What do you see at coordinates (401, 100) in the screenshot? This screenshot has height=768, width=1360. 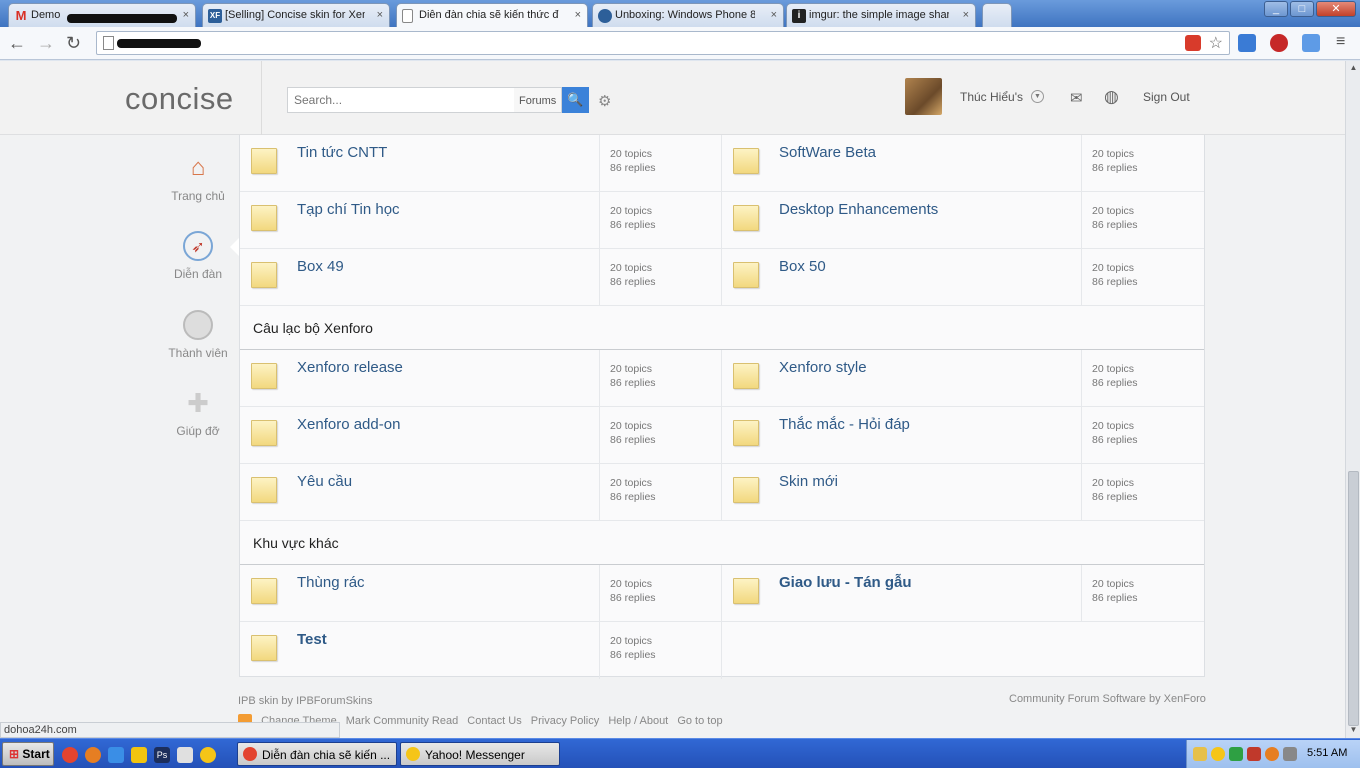 I see `search-input` at bounding box center [401, 100].